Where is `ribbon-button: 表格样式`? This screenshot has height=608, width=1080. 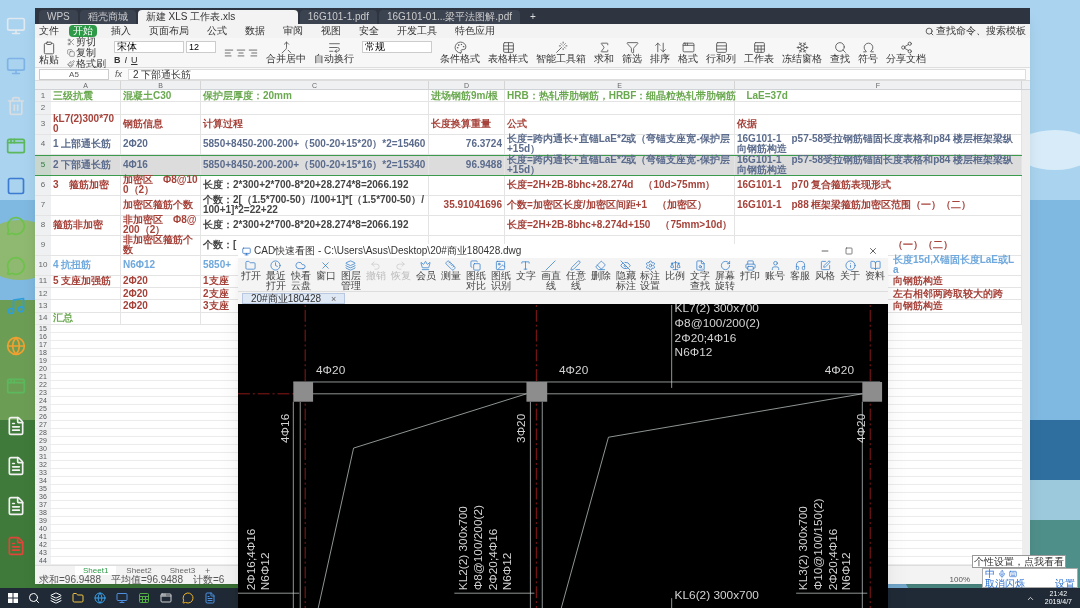
ribbon-button: 表格样式 is located at coordinates (508, 52).